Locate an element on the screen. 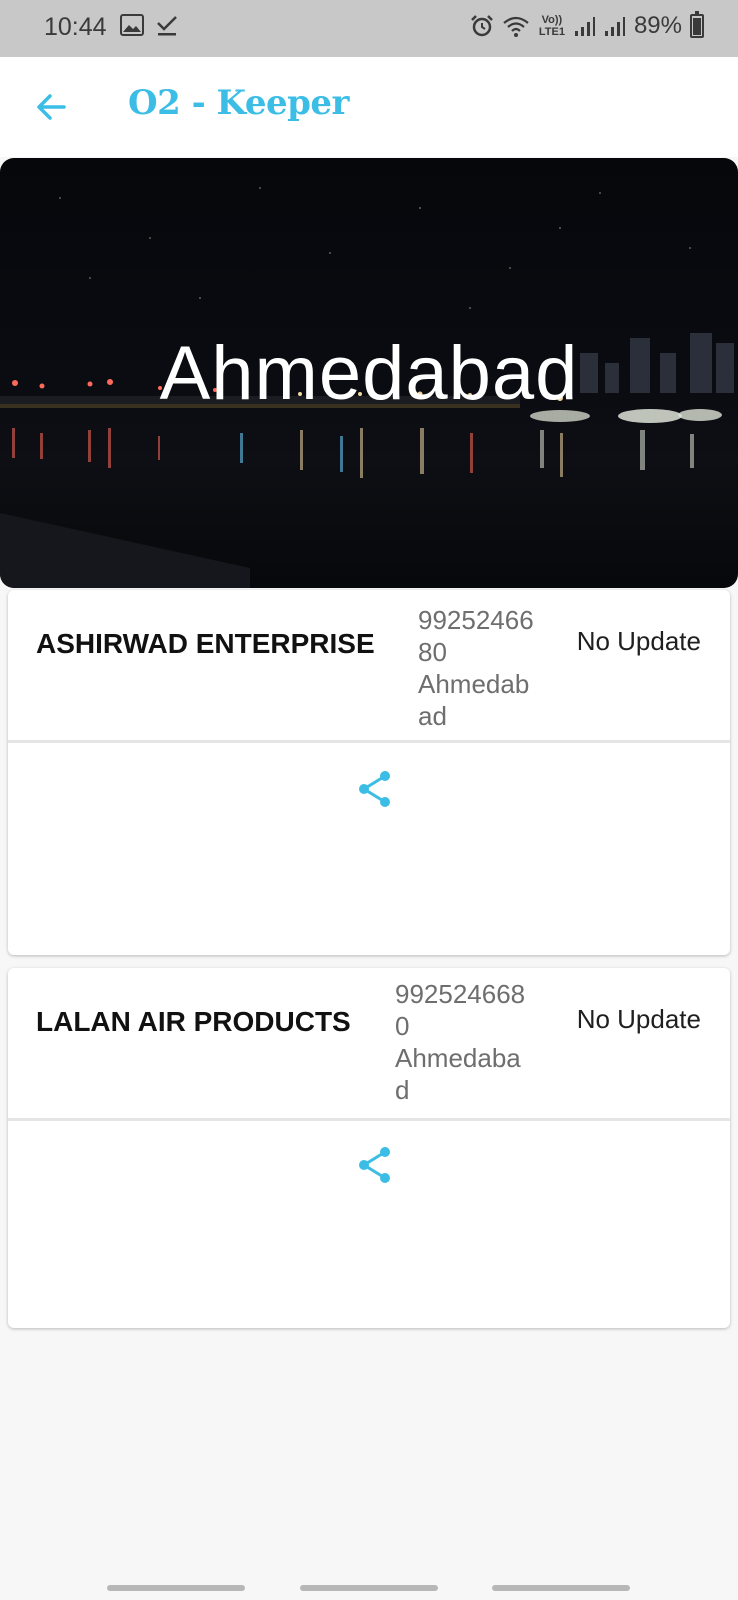 The height and width of the screenshot is (1600, 738). back-arrow-icon is located at coordinates (52, 107).